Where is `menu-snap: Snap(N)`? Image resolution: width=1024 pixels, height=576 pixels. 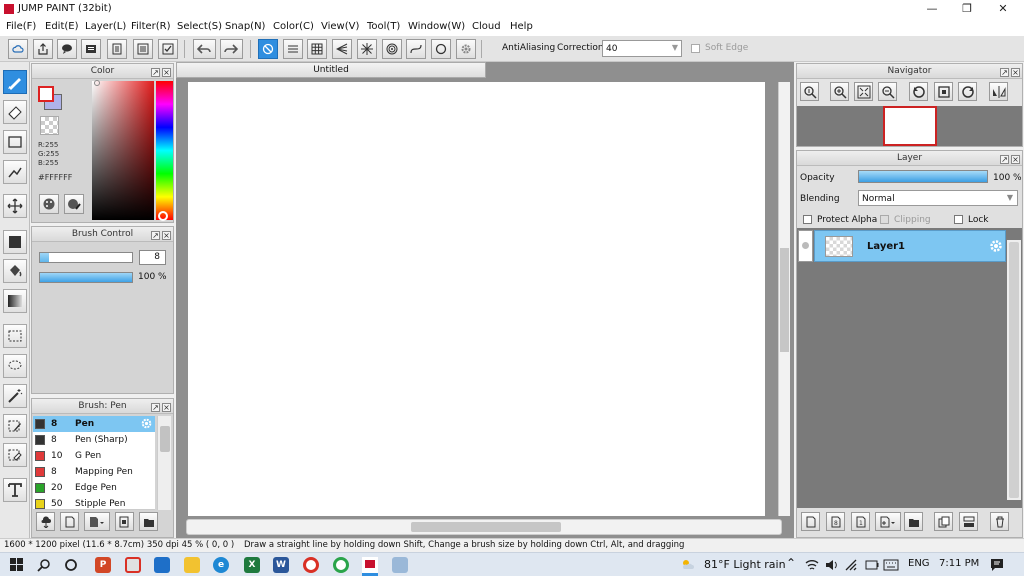 menu-snap: Snap(N) is located at coordinates (245, 26).